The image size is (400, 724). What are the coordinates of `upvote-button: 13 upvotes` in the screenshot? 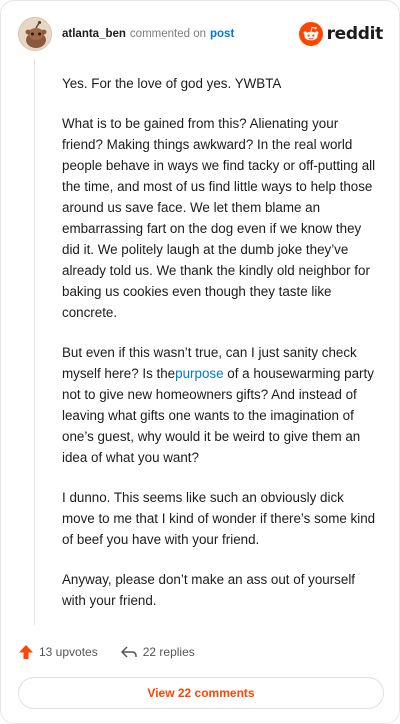 It's located at (58, 652).